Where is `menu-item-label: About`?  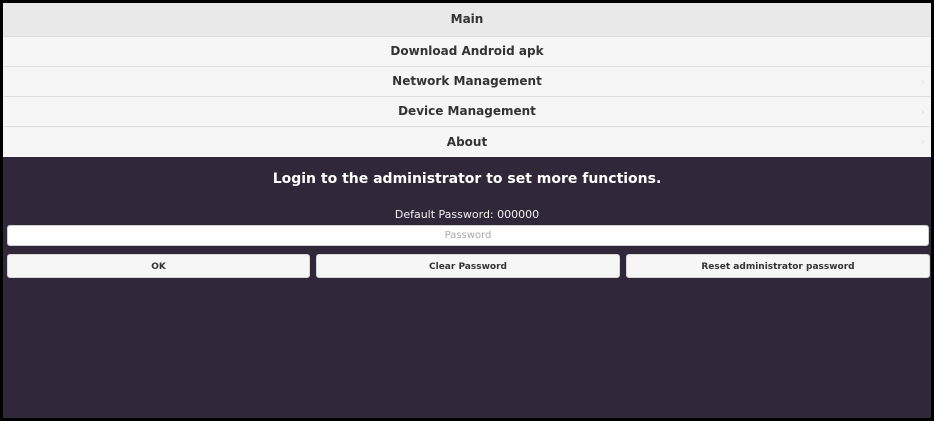
menu-item-label: About is located at coordinates (467, 142).